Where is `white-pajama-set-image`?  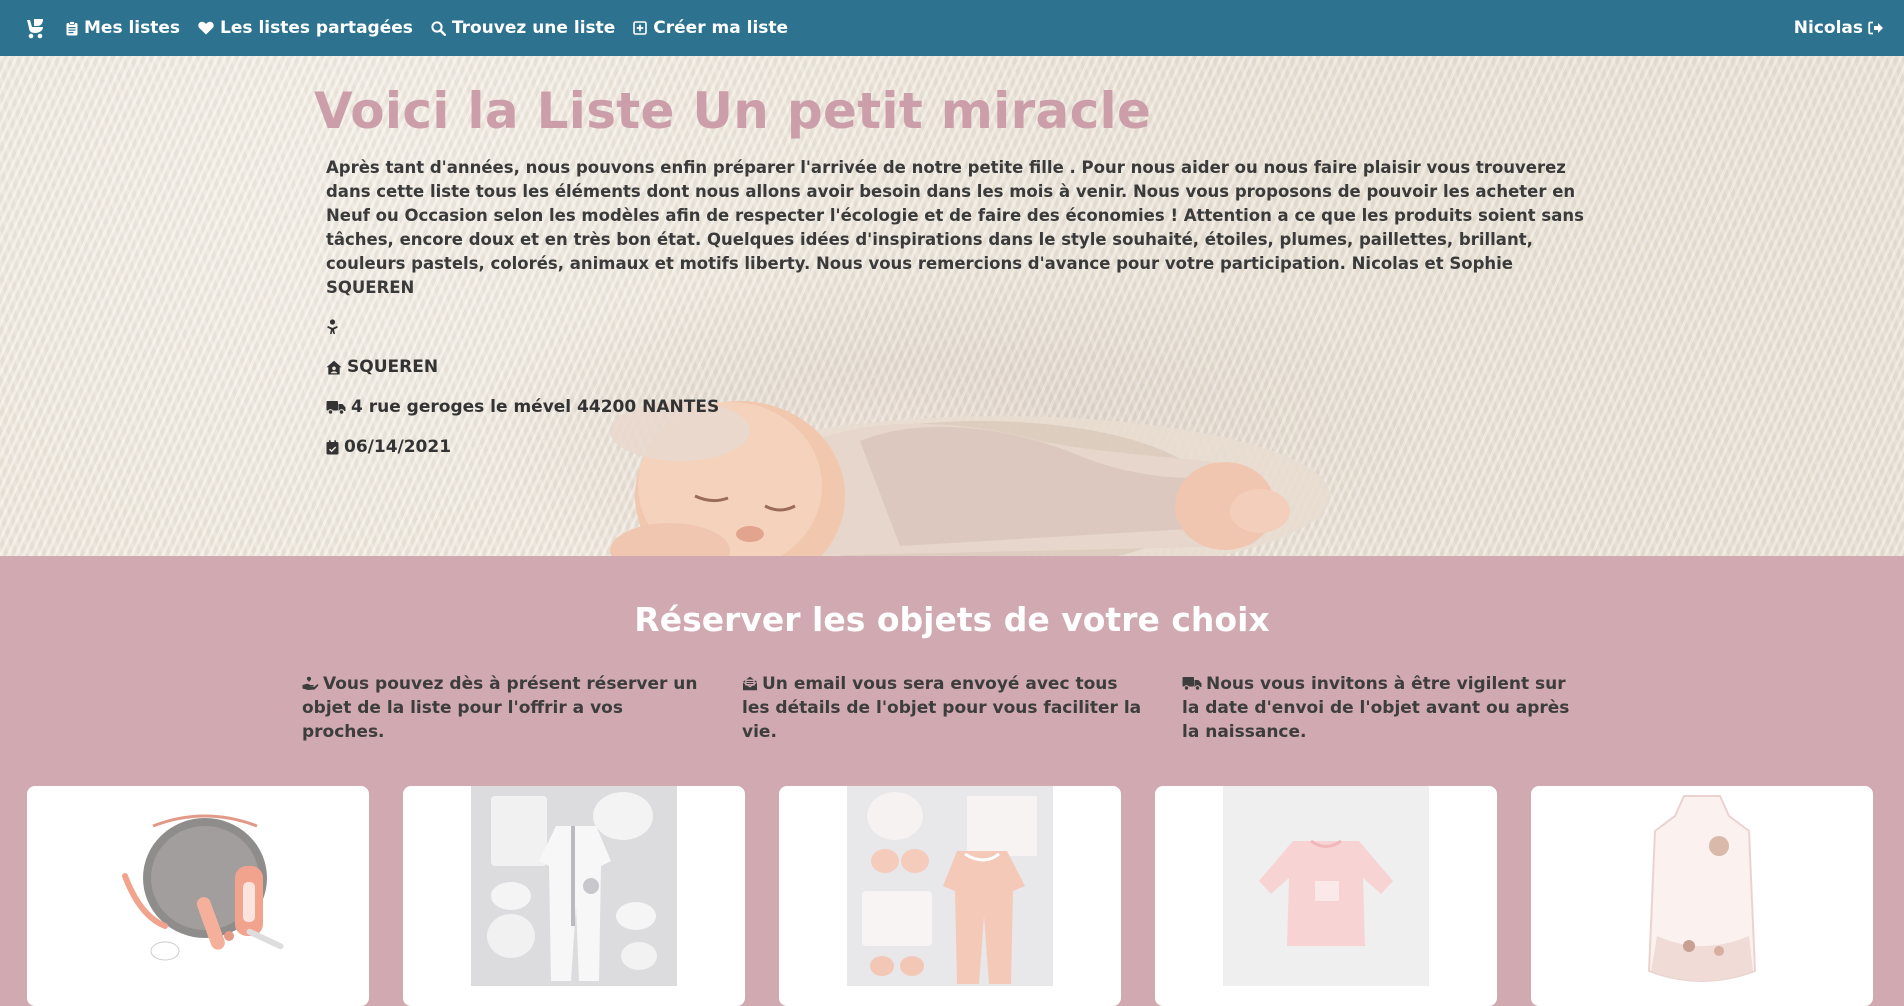 white-pajama-set-image is located at coordinates (574, 886).